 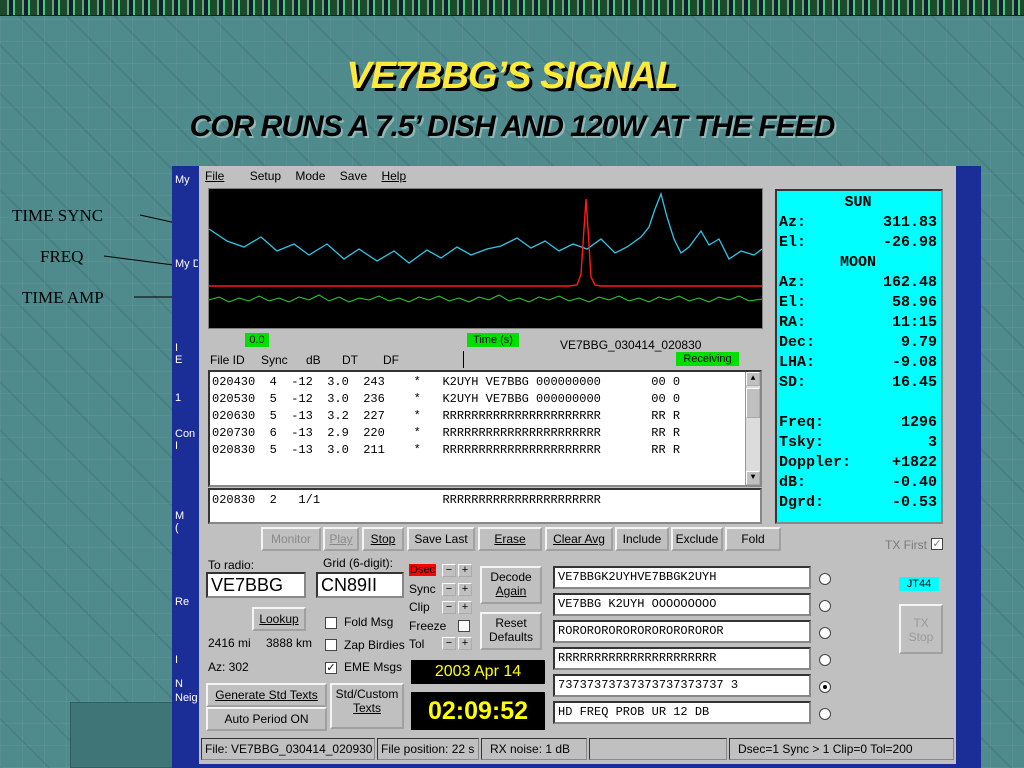 What do you see at coordinates (428, 626) in the screenshot?
I see `freeze-label: Freeze` at bounding box center [428, 626].